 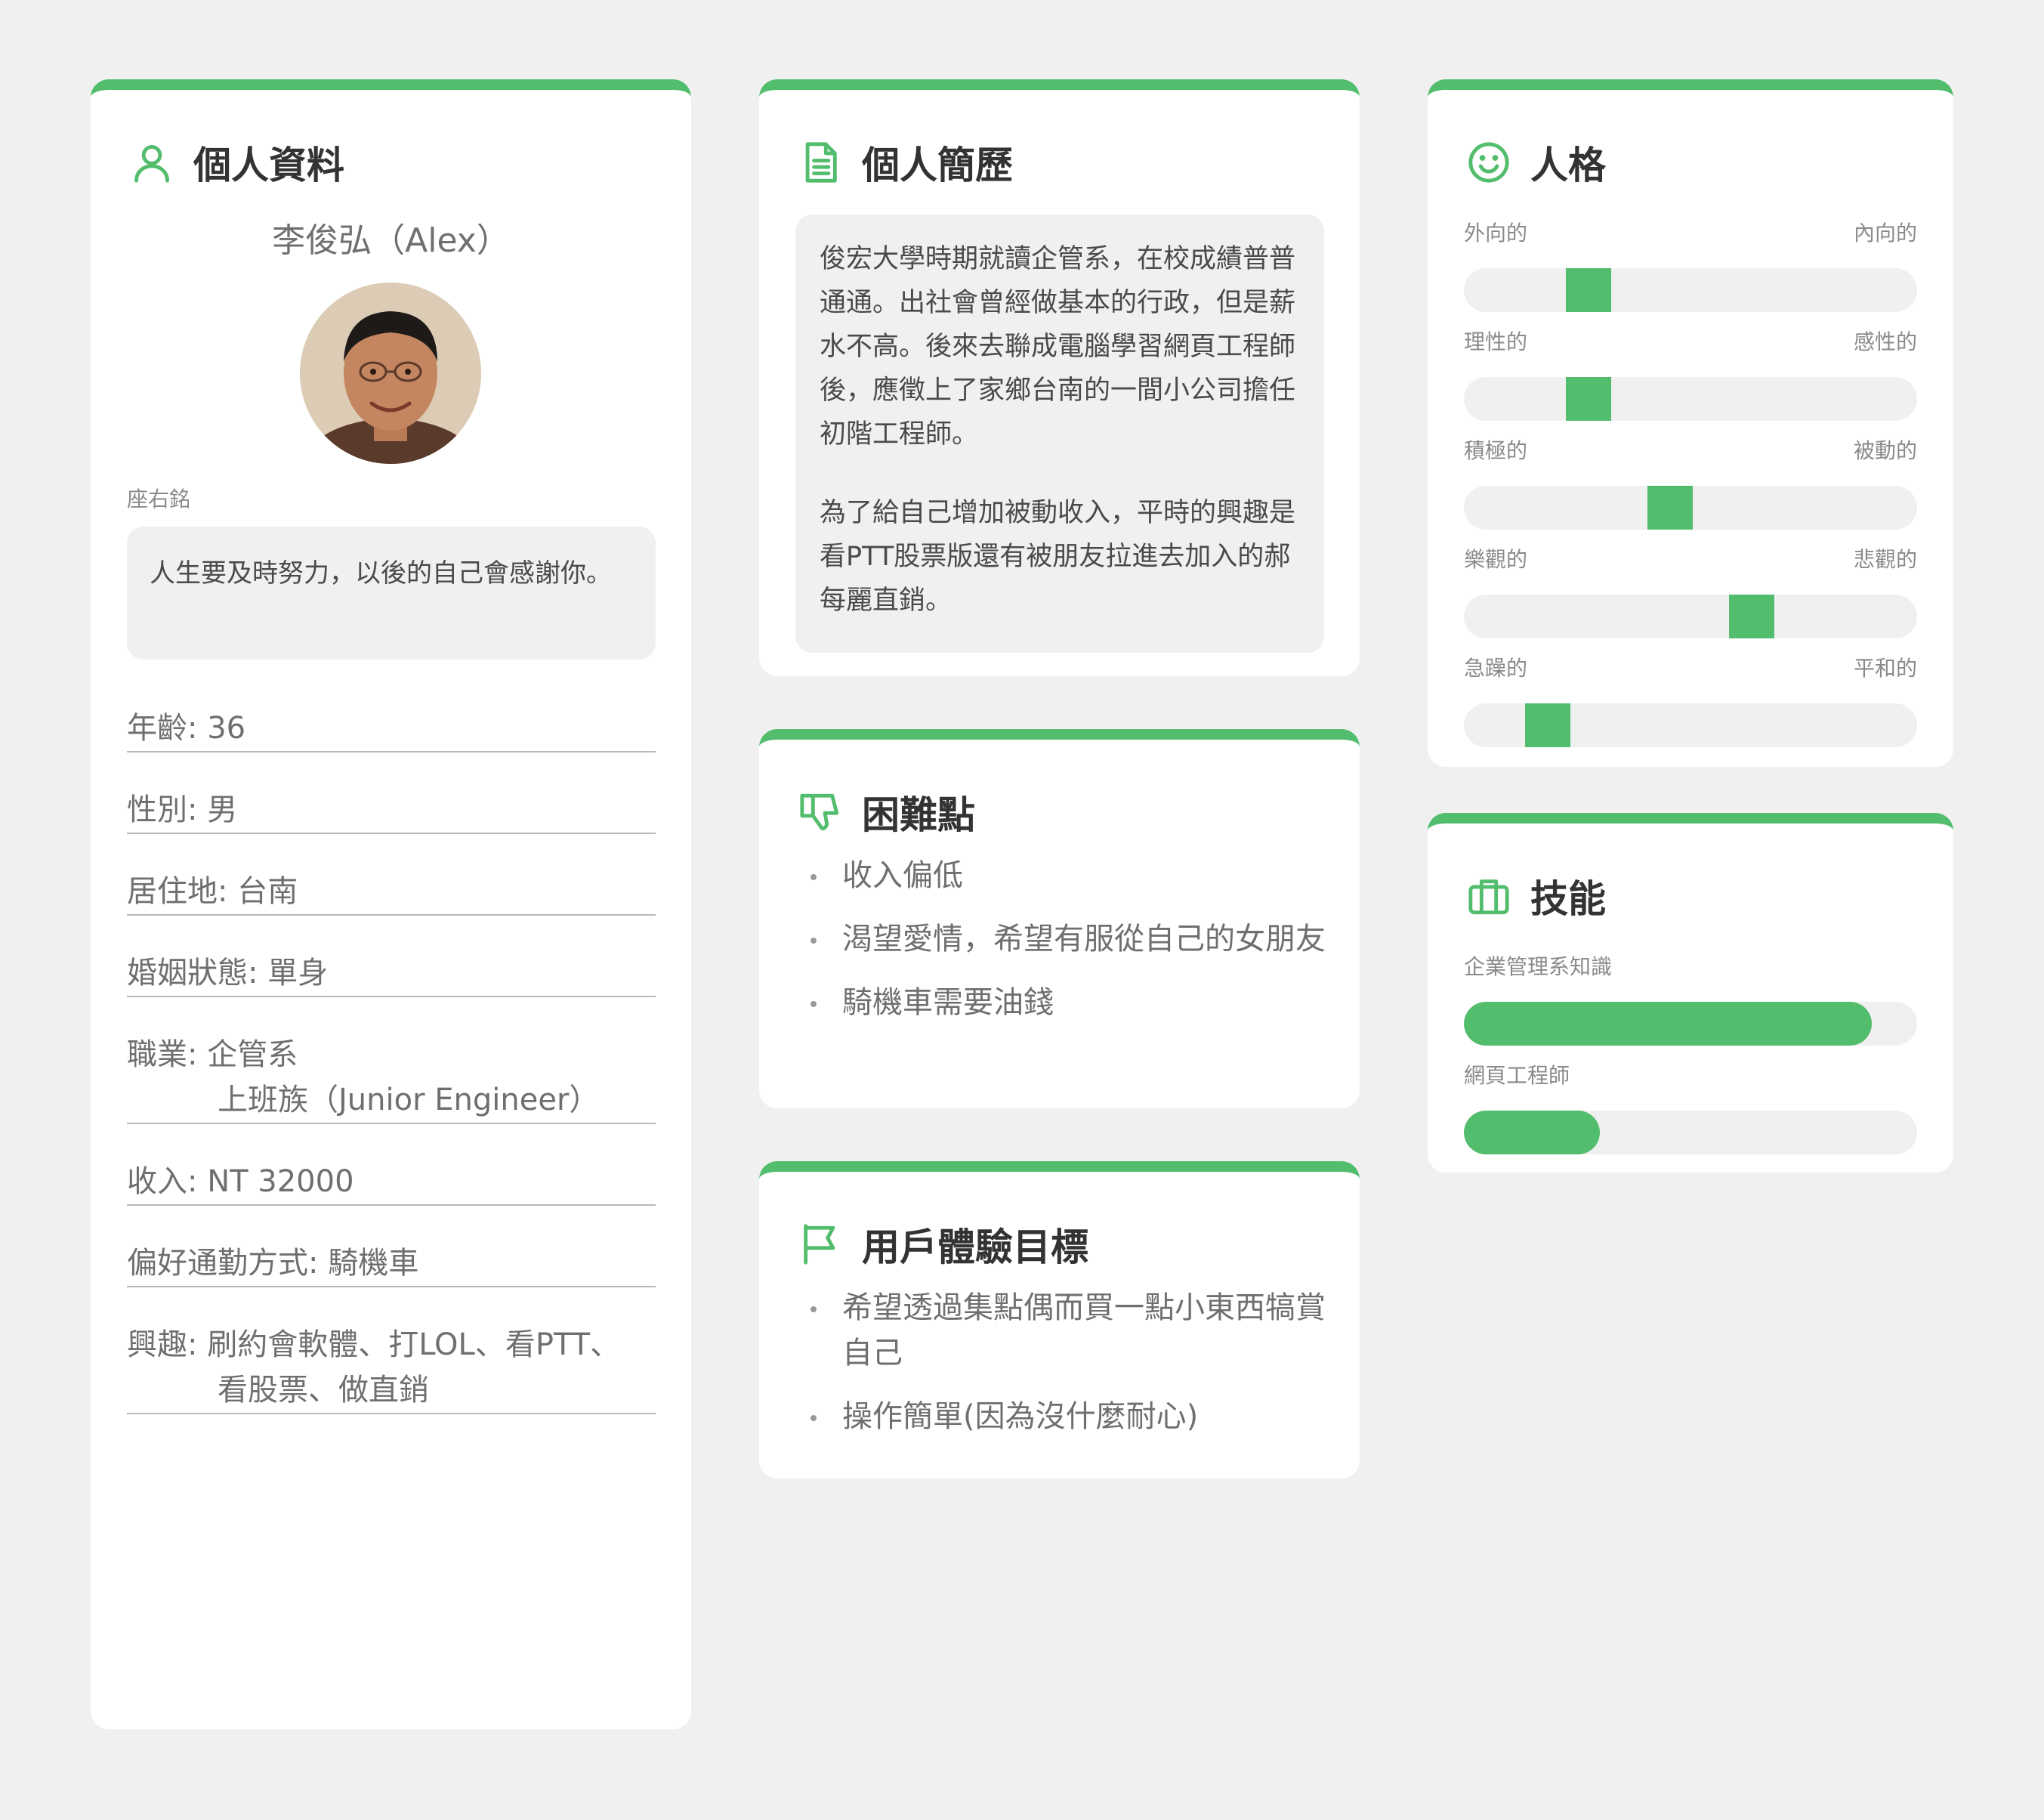 What do you see at coordinates (162, 728) in the screenshot?
I see `field-label: 年齡:` at bounding box center [162, 728].